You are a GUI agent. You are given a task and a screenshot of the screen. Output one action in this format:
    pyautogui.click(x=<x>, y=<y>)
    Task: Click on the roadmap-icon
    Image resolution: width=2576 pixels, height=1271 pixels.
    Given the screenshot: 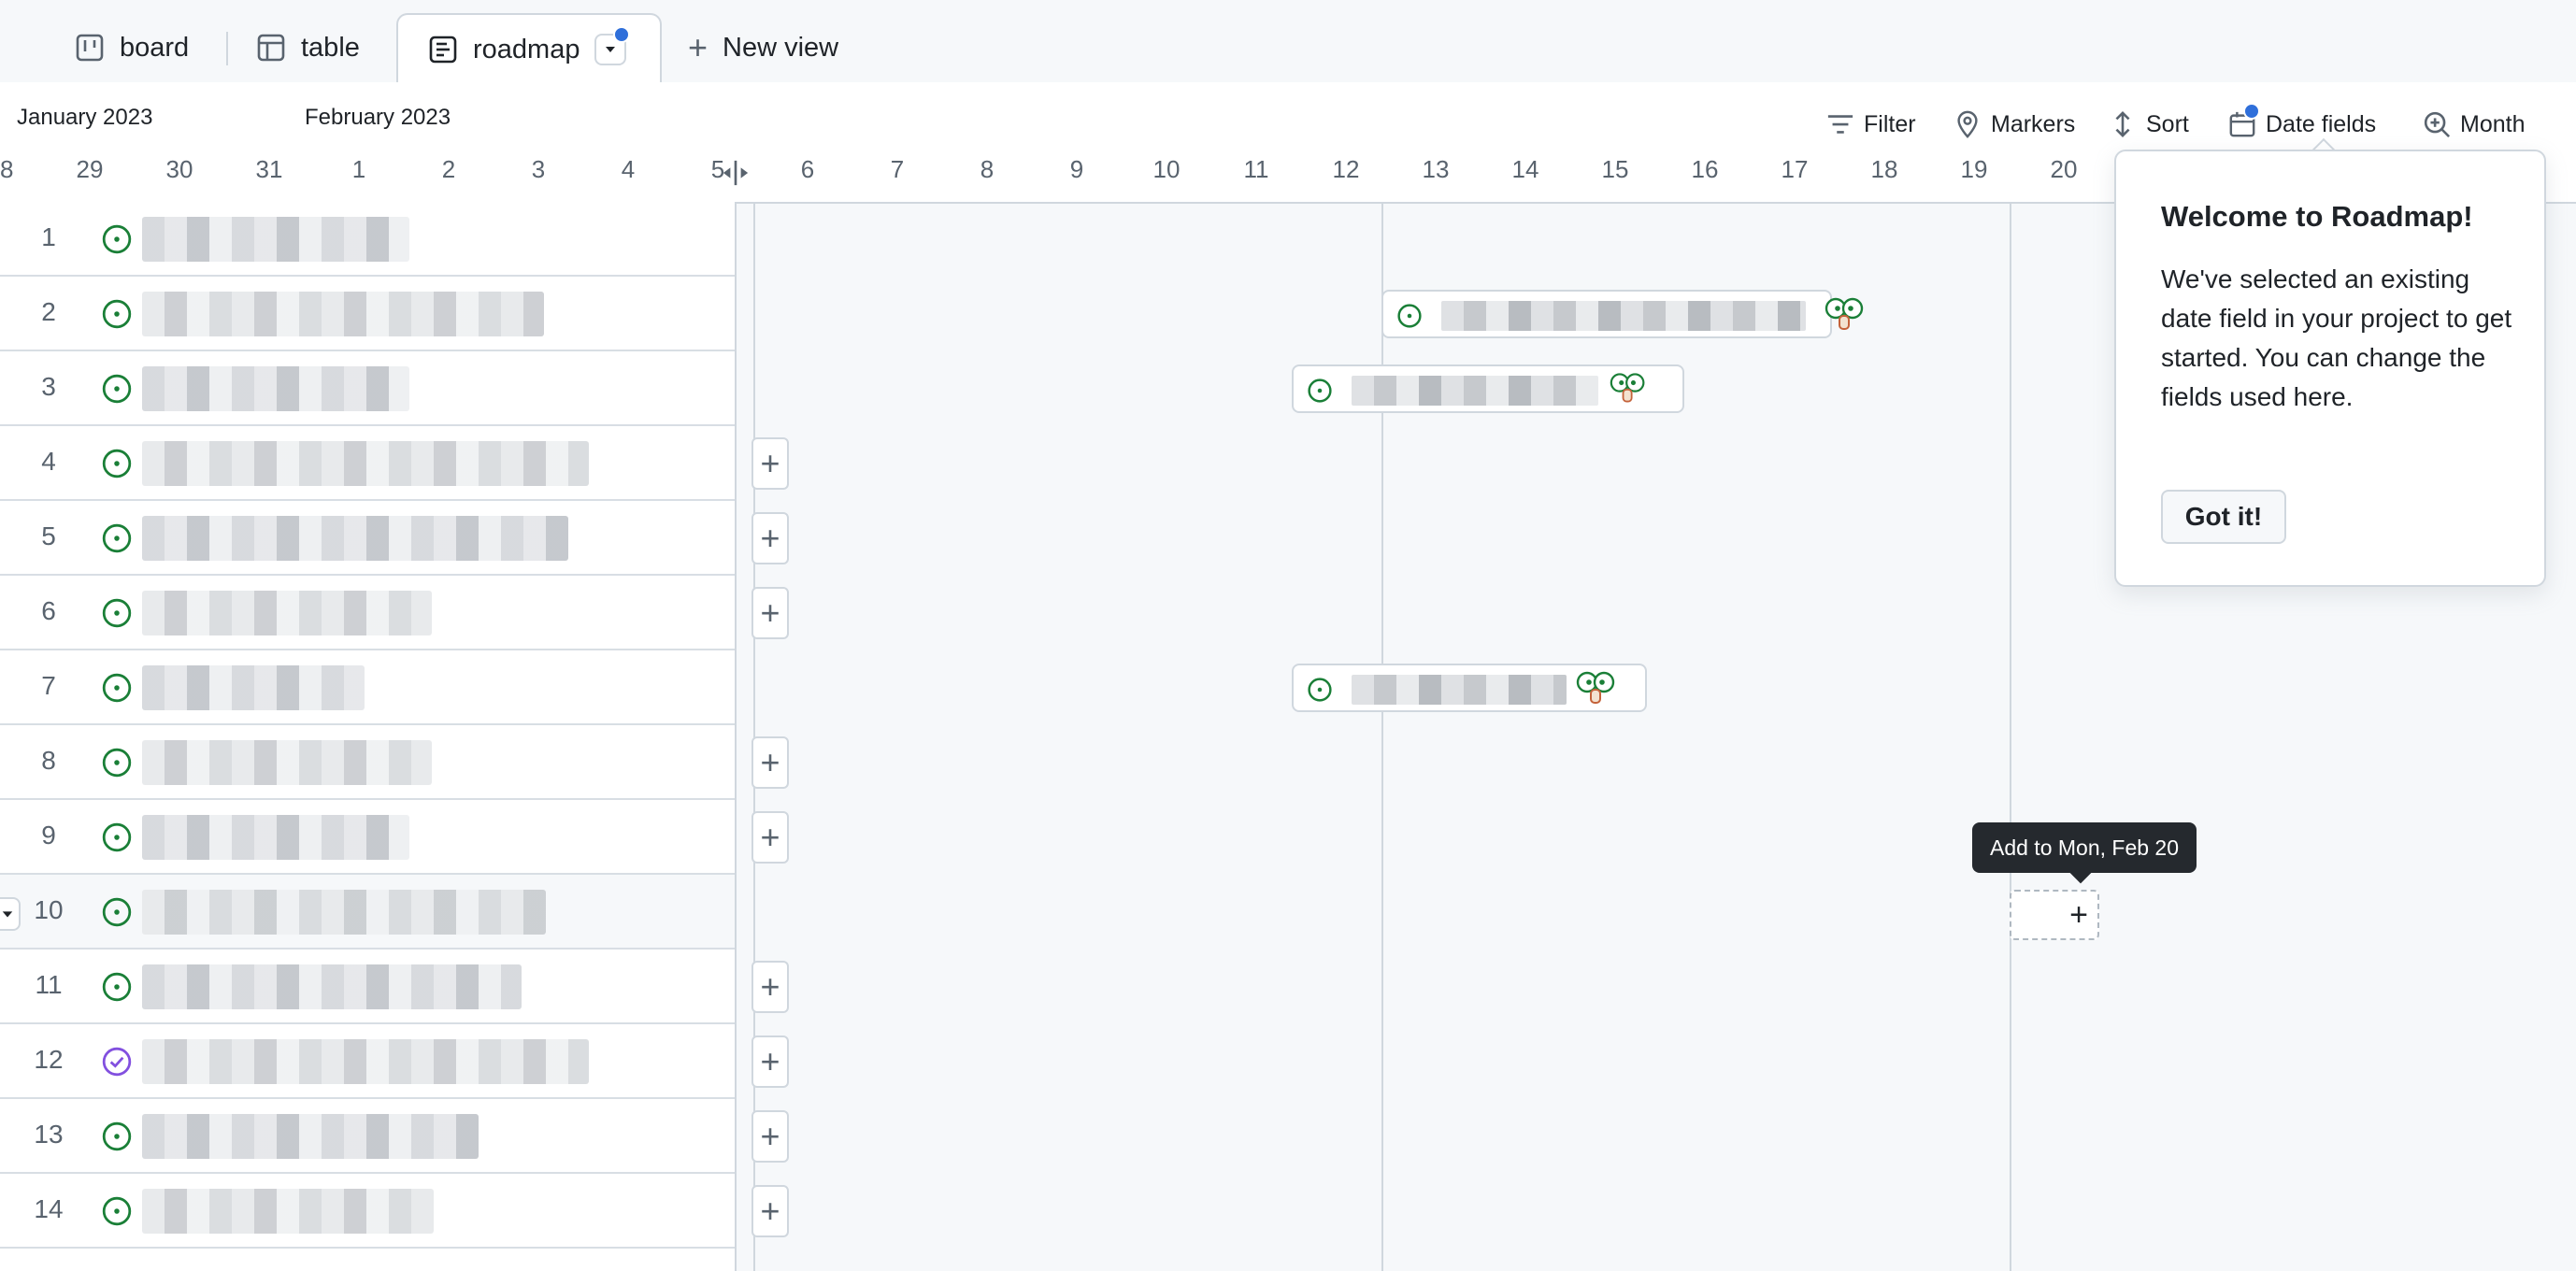 What is the action you would take?
    pyautogui.click(x=443, y=49)
    